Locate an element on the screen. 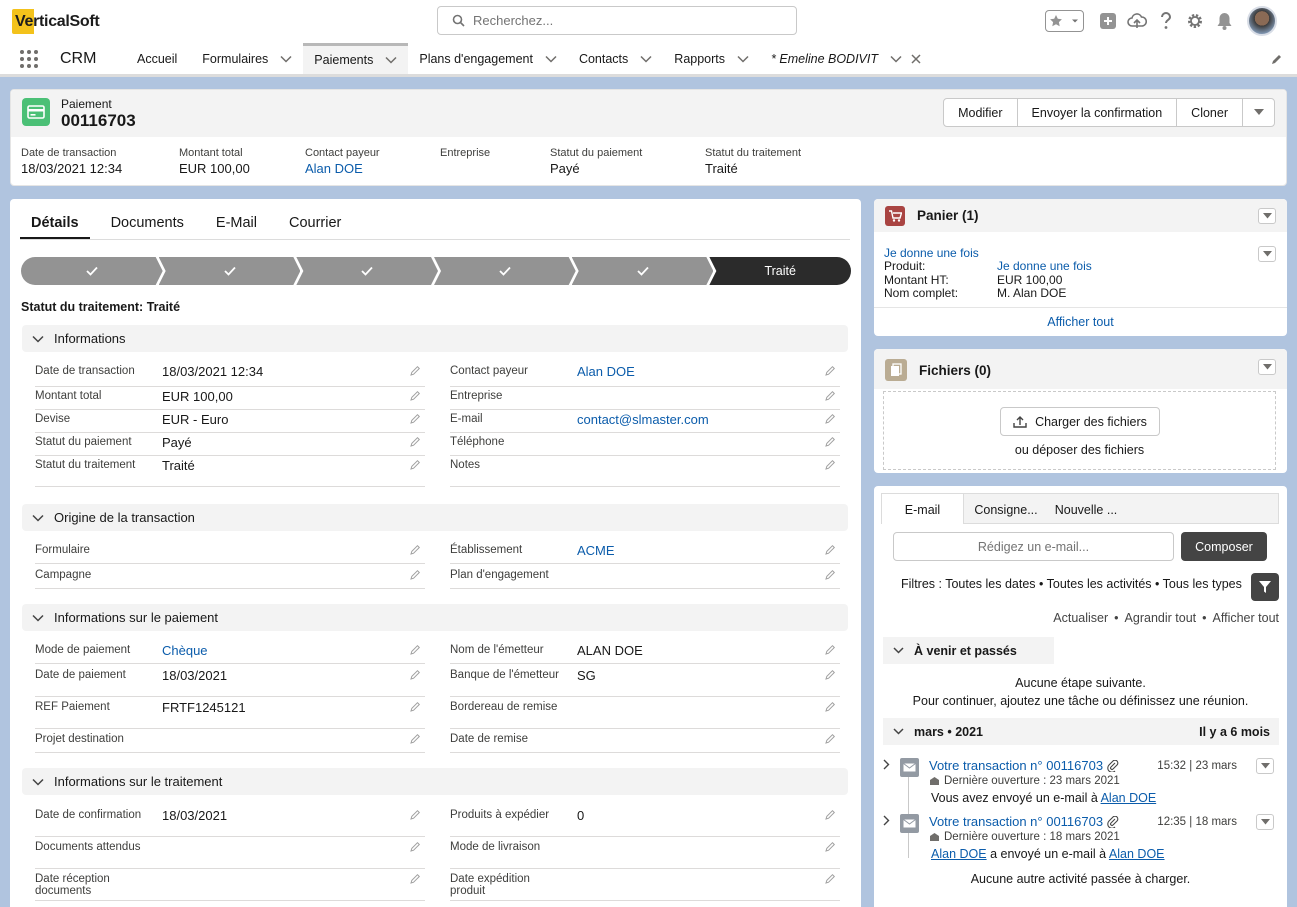  add-icon is located at coordinates (1108, 21).